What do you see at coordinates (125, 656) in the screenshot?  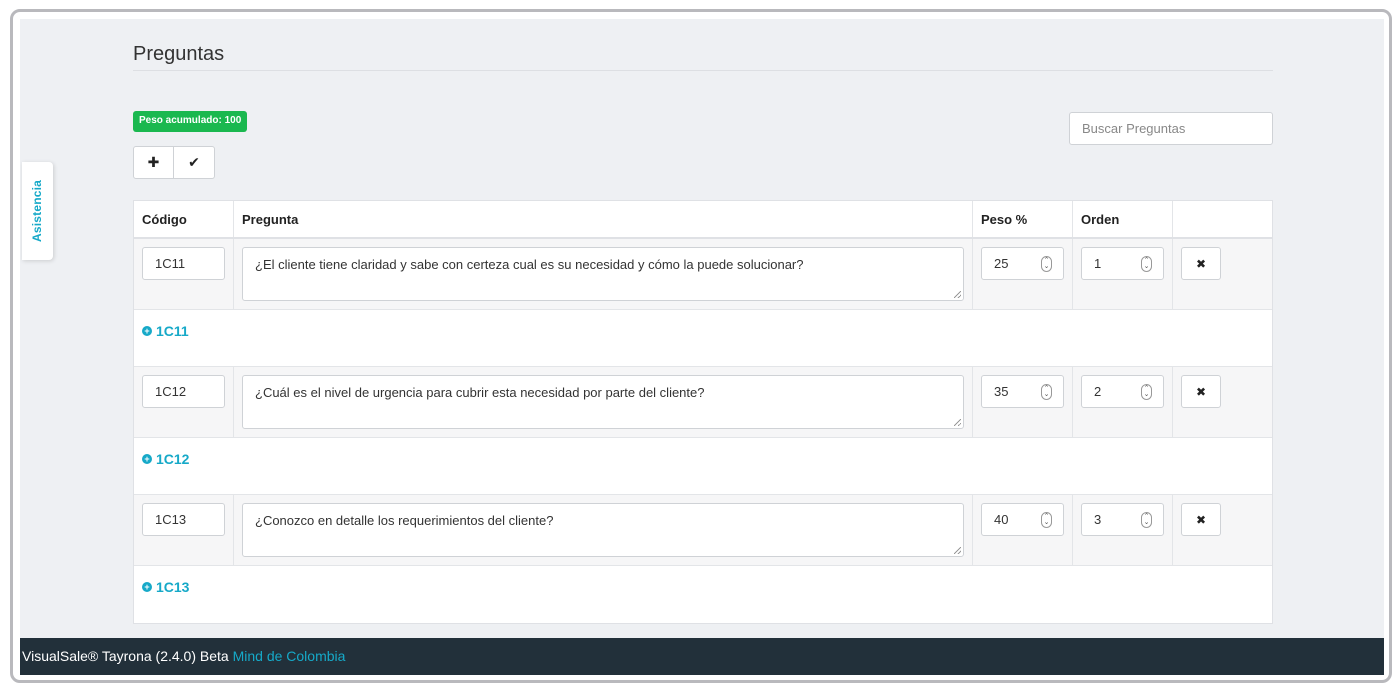 I see `footer-product: VisualSale® Tayrona (2.4.0) Beta` at bounding box center [125, 656].